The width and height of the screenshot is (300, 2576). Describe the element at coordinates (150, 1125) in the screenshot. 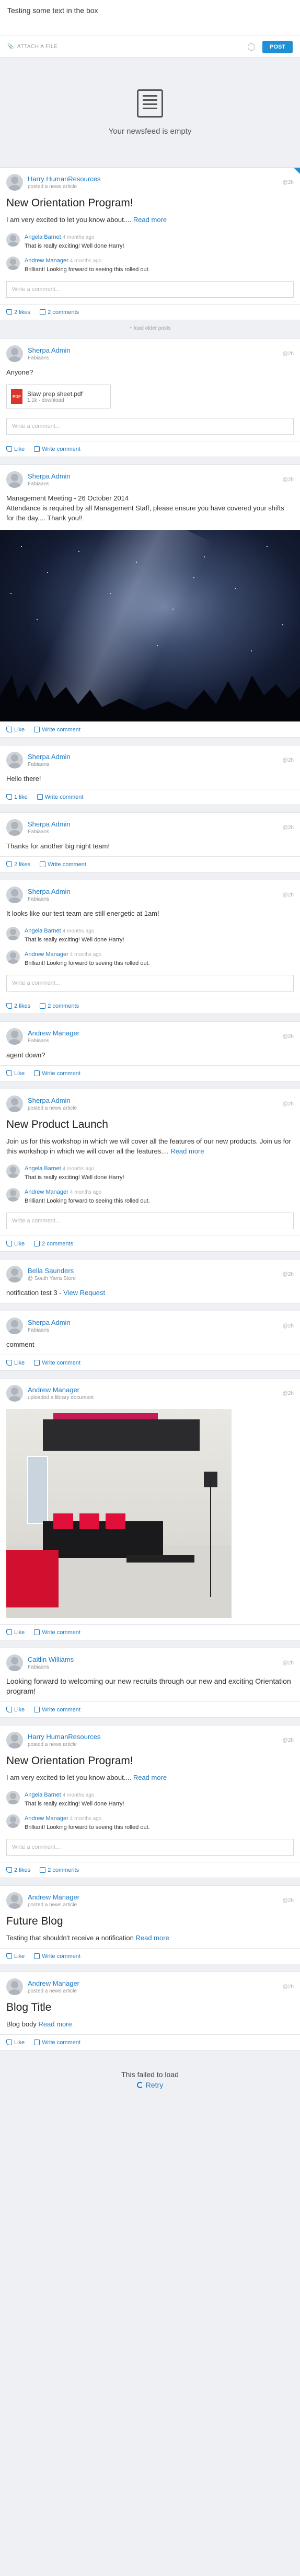

I see `post-title: New Product Launch` at that location.